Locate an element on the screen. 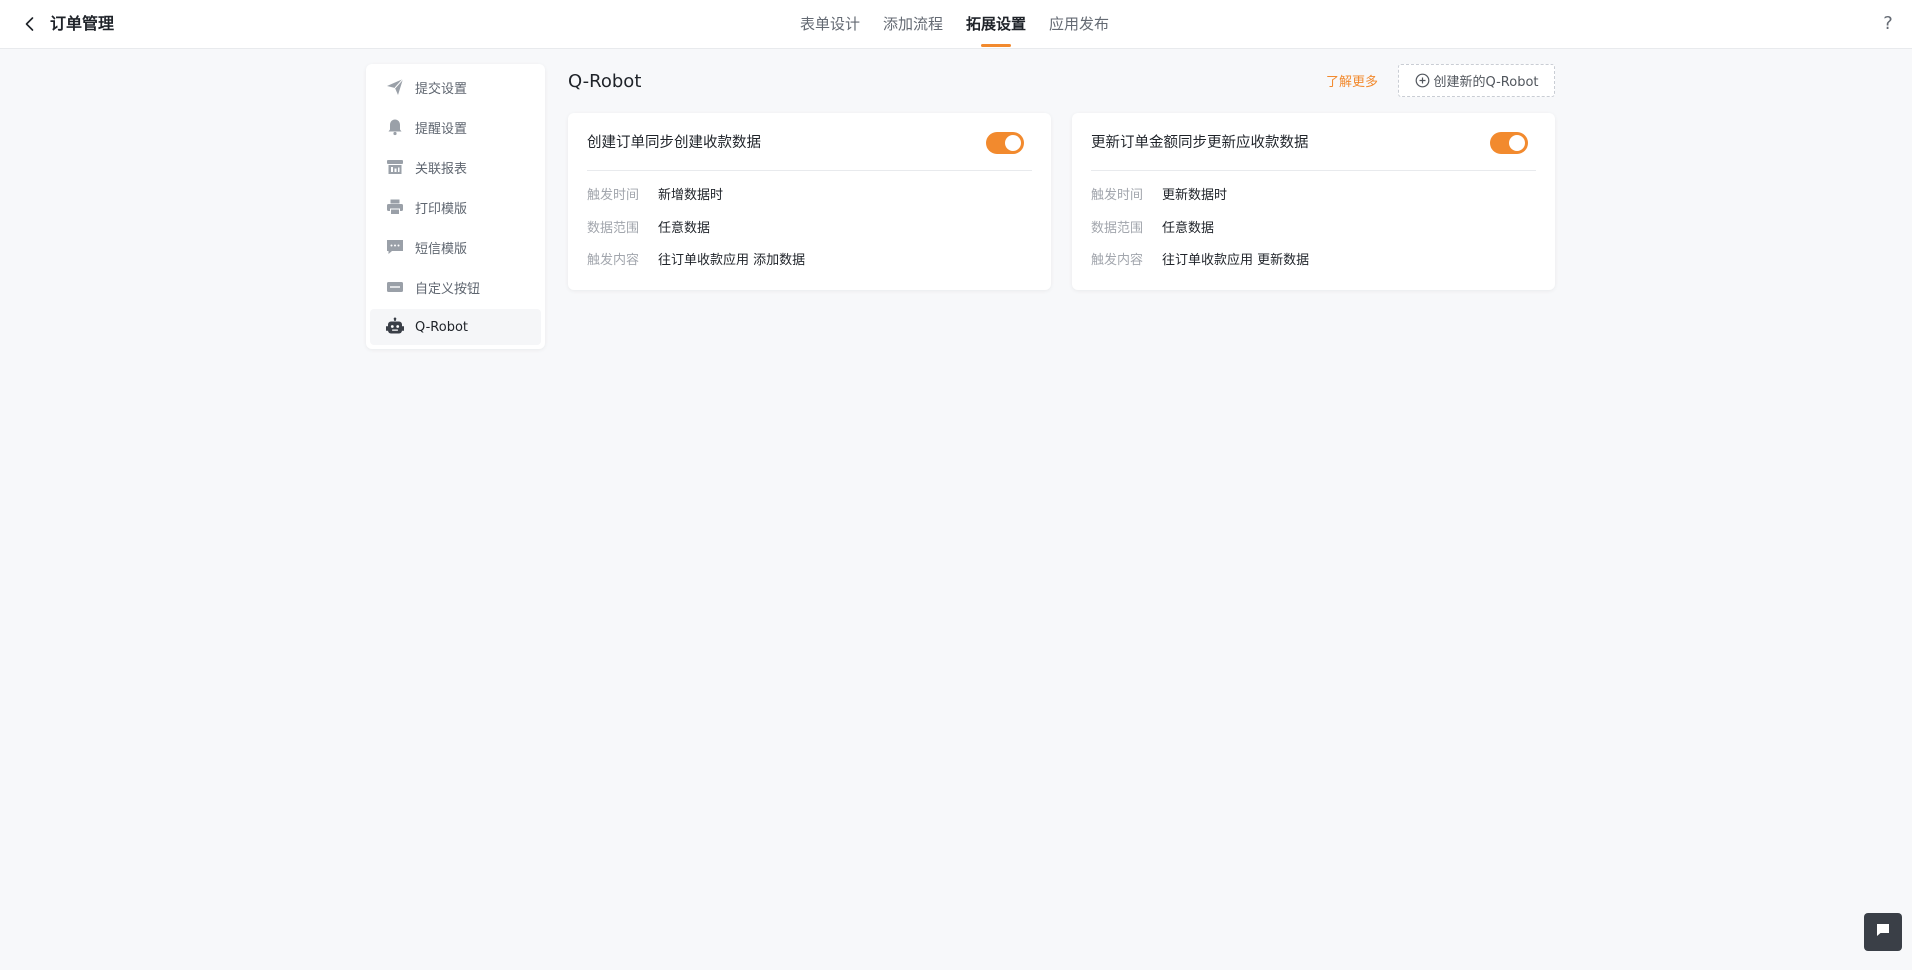  sidebar-item-label: 打印模版 is located at coordinates (441, 209).